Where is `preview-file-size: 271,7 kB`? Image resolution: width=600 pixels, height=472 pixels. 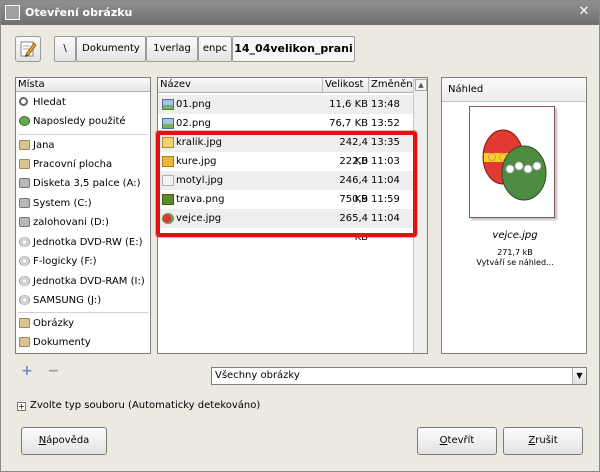 preview-file-size: 271,7 kB is located at coordinates (515, 252).